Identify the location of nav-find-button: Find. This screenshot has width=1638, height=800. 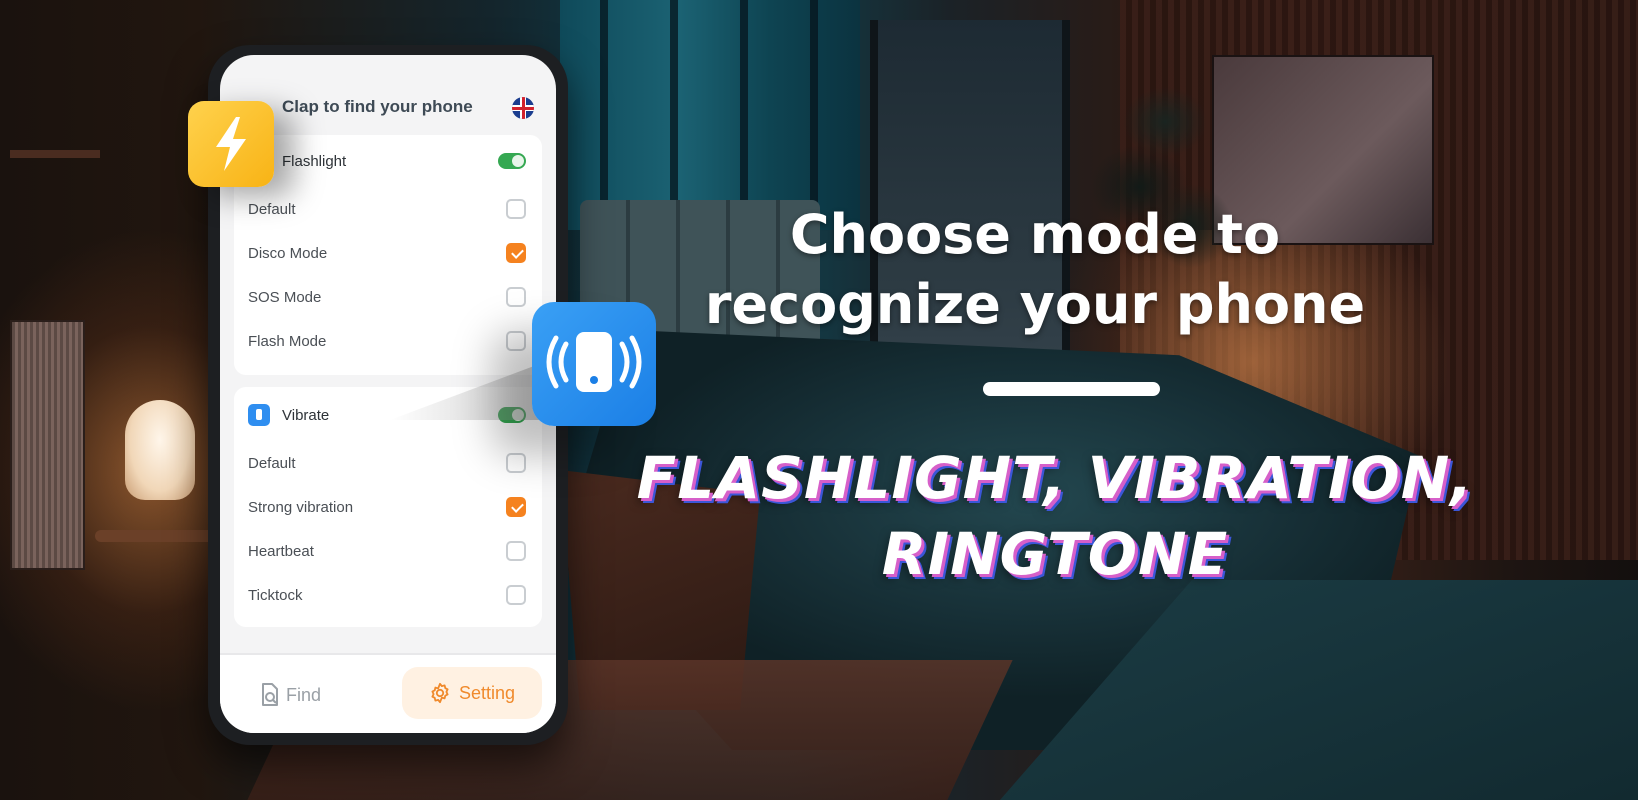
(320, 695).